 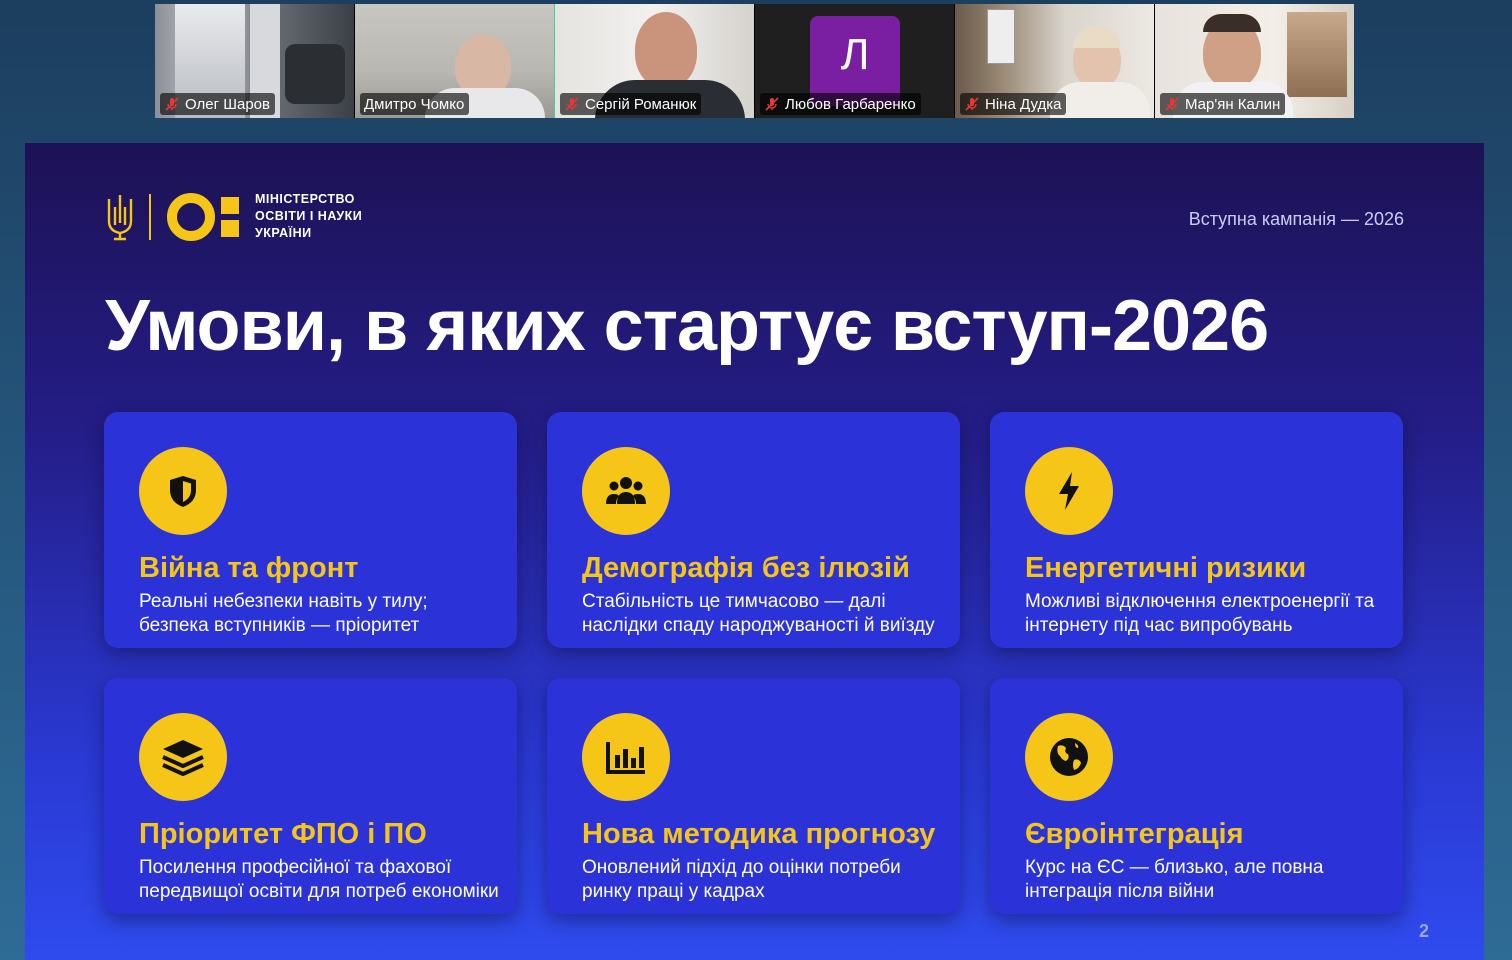 I want to click on participant-name-tag: Олег Шаров, so click(x=217, y=104).